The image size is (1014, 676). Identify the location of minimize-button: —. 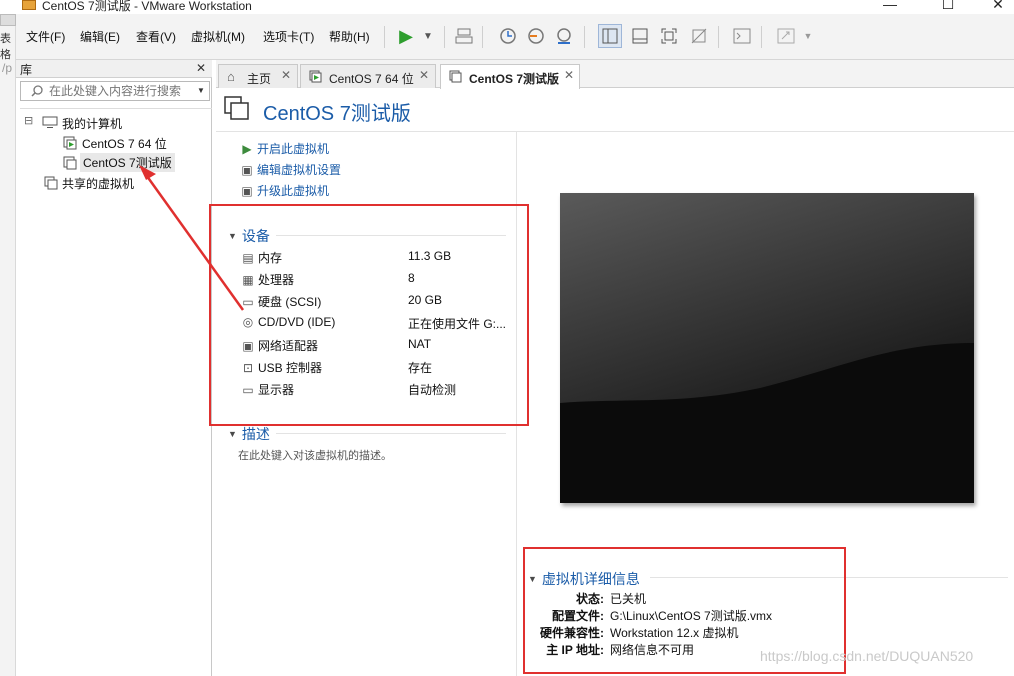
(890, 6).